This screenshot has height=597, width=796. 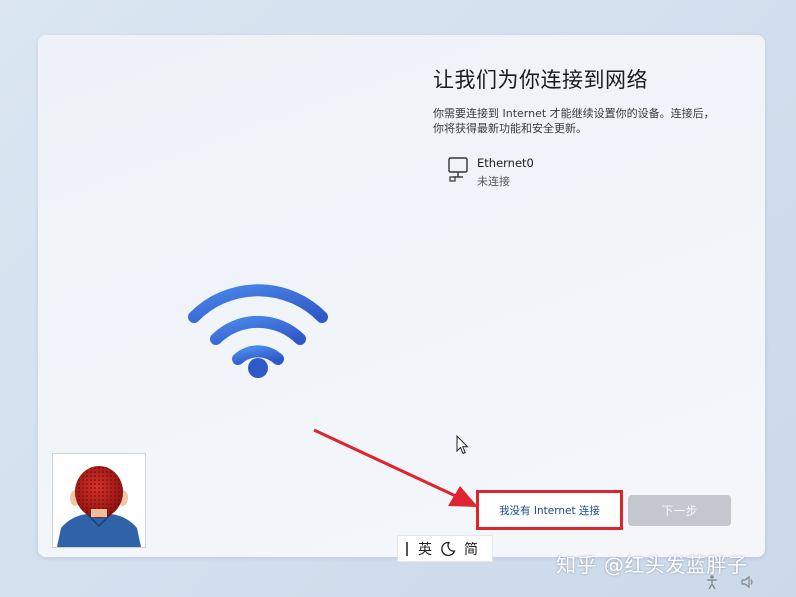 I want to click on network-item-ethernet0: Ethernet0 未连接, so click(x=517, y=172).